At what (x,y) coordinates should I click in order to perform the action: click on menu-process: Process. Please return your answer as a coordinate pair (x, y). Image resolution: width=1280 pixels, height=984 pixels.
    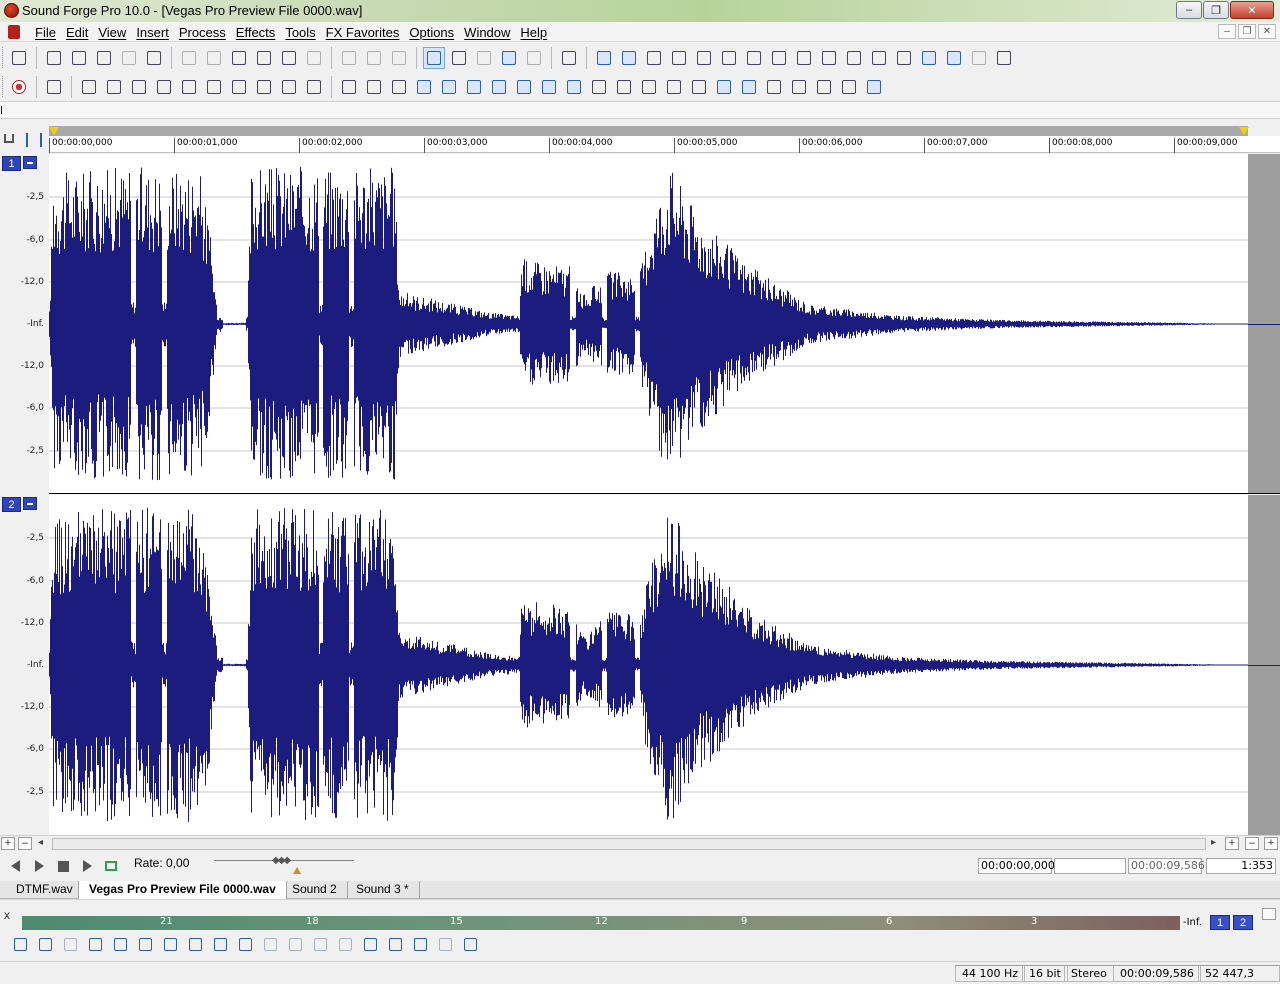
    Looking at the image, I should click on (202, 32).